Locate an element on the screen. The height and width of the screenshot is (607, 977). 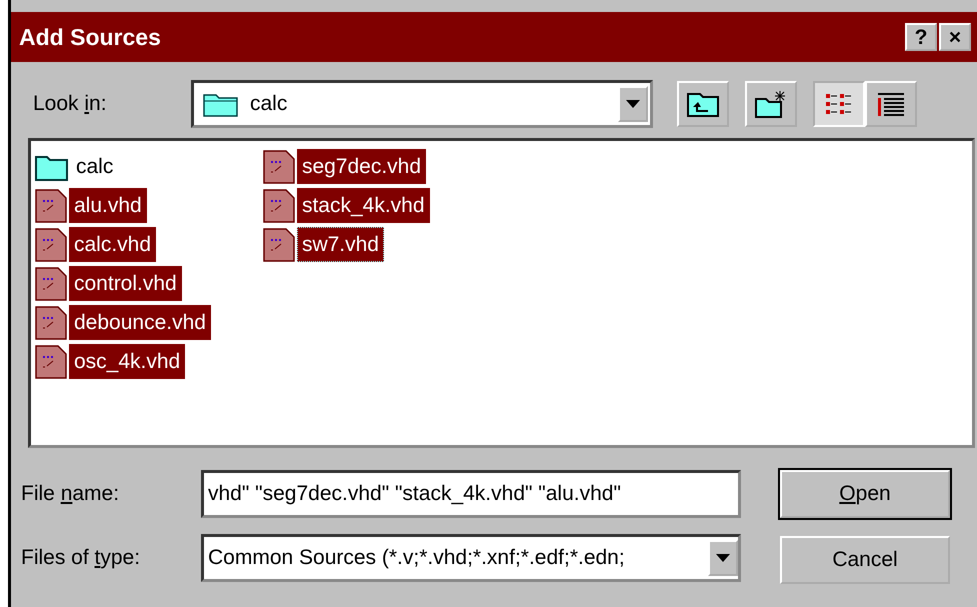
file-item: alu.vhd is located at coordinates (108, 206).